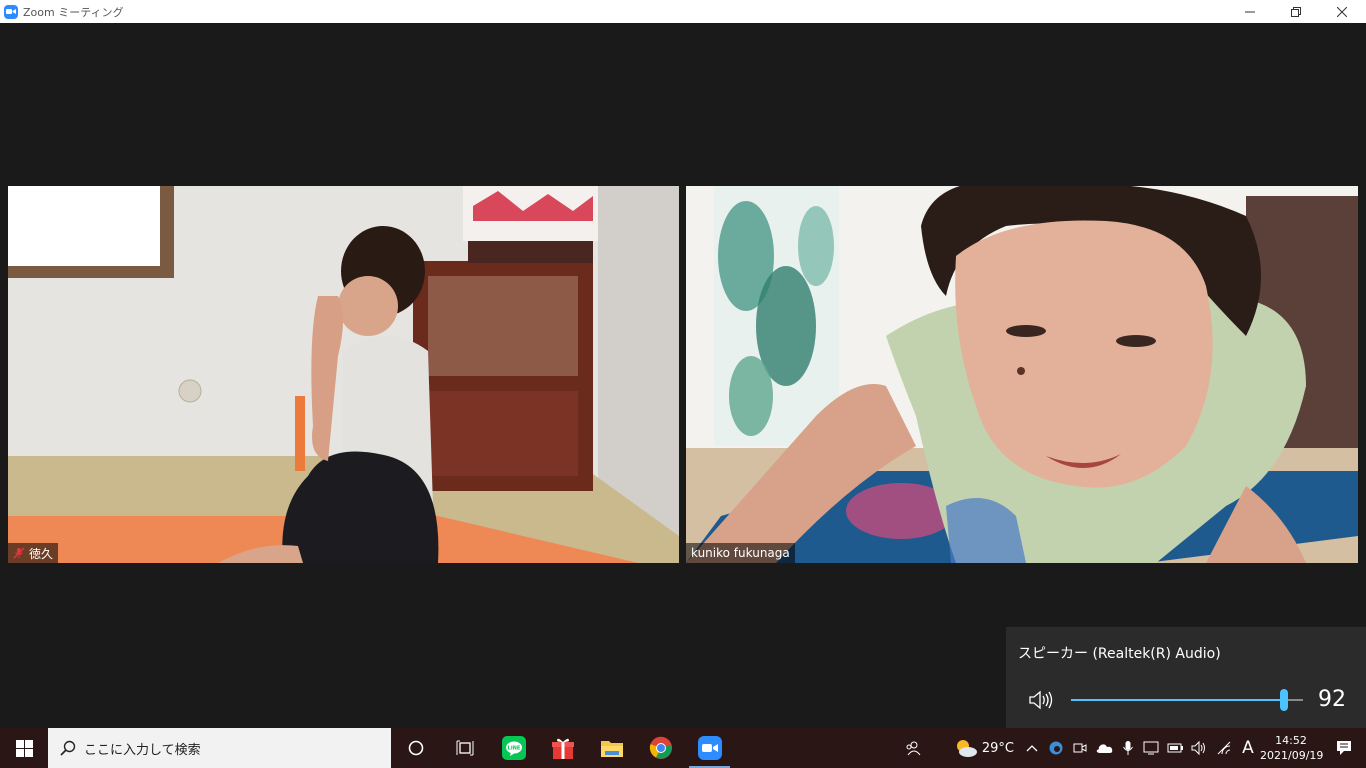 Image resolution: width=1366 pixels, height=768 pixels. What do you see at coordinates (1186, 677) in the screenshot?
I see `volume-flyout: スピーカー (Realtek(R) Audio) 92` at bounding box center [1186, 677].